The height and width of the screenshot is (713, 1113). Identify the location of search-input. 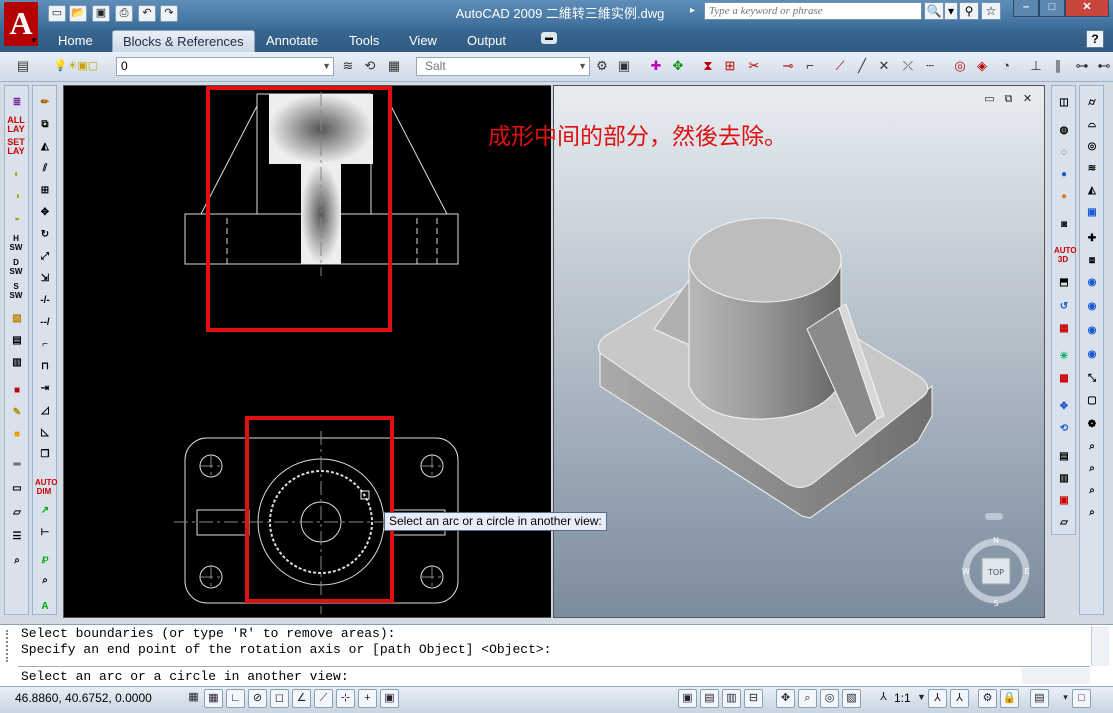
(813, 11).